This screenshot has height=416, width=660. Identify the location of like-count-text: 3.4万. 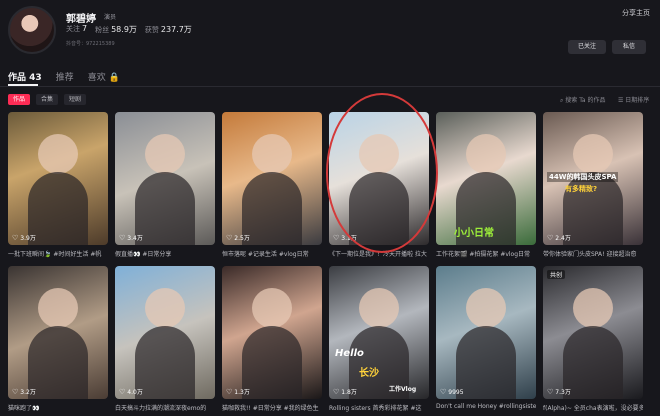
(135, 238).